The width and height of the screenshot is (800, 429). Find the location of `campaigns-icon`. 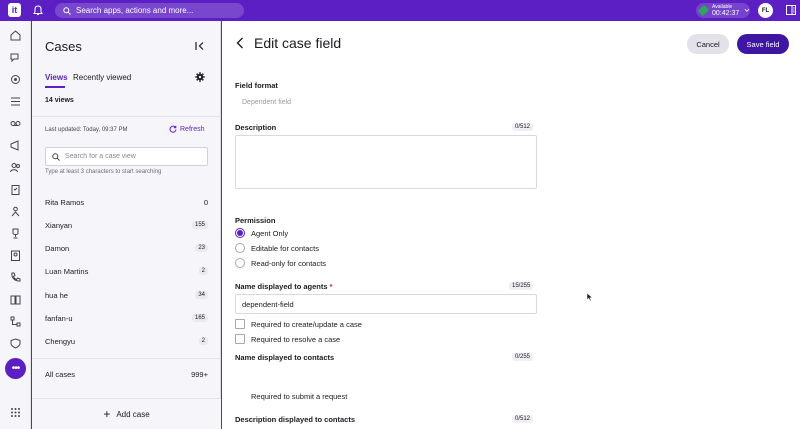

campaigns-icon is located at coordinates (15, 145).